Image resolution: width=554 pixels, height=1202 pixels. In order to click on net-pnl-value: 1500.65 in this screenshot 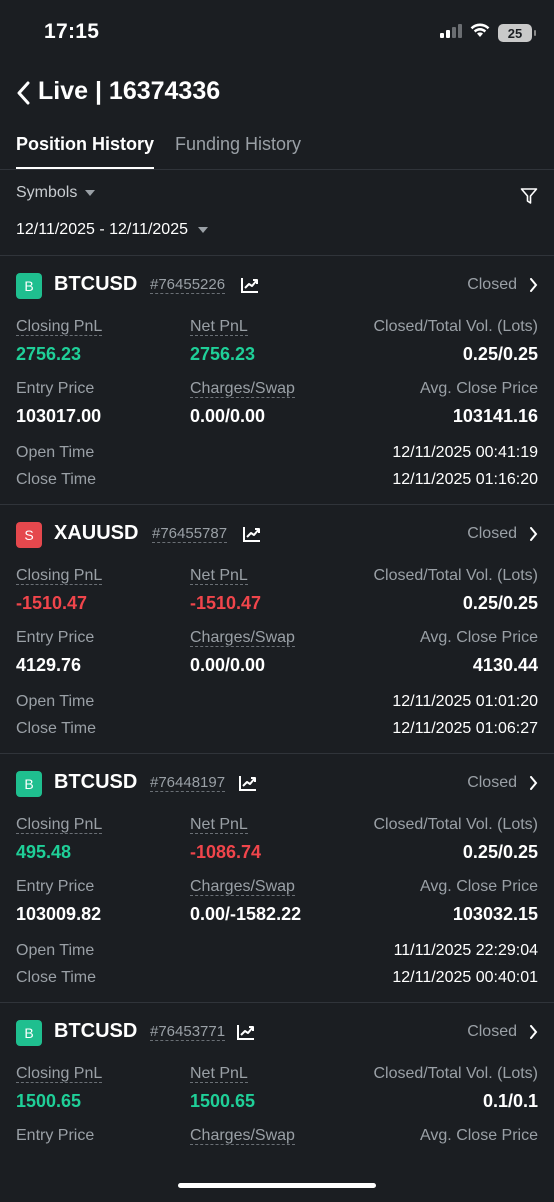, I will do `click(223, 1101)`.